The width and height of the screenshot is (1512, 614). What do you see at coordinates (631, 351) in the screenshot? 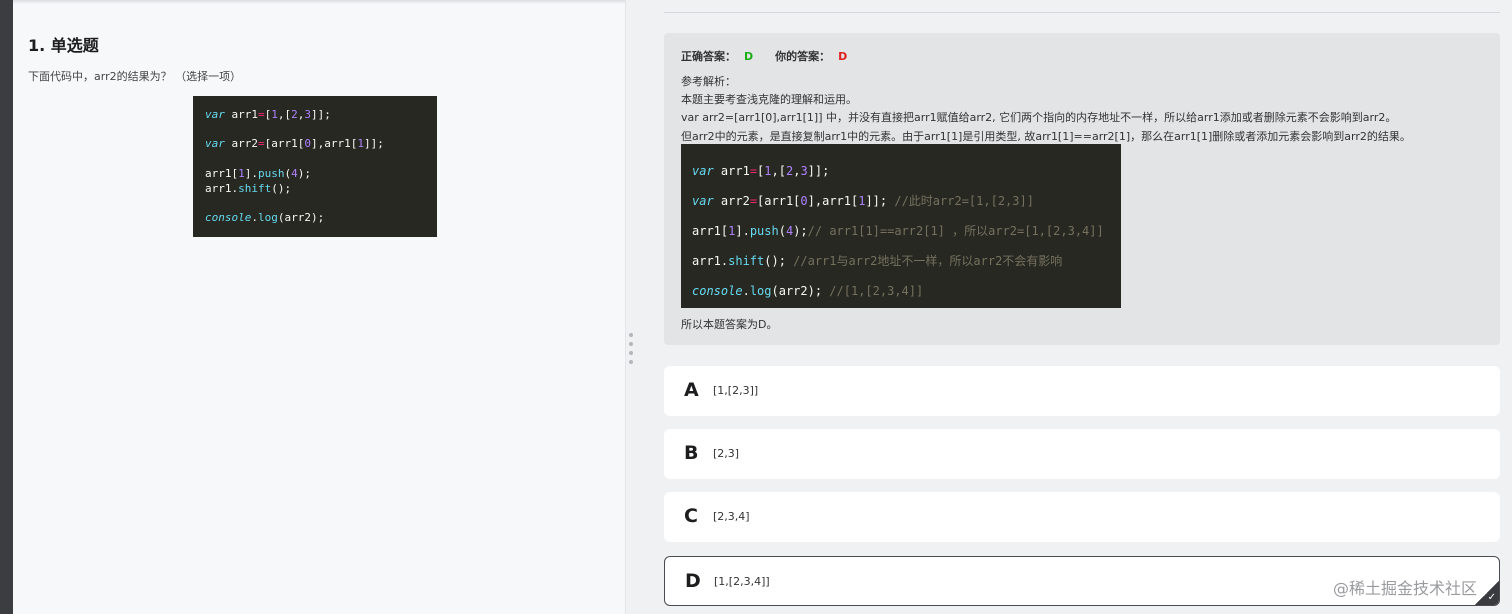
I see `drag-handle-icon` at bounding box center [631, 351].